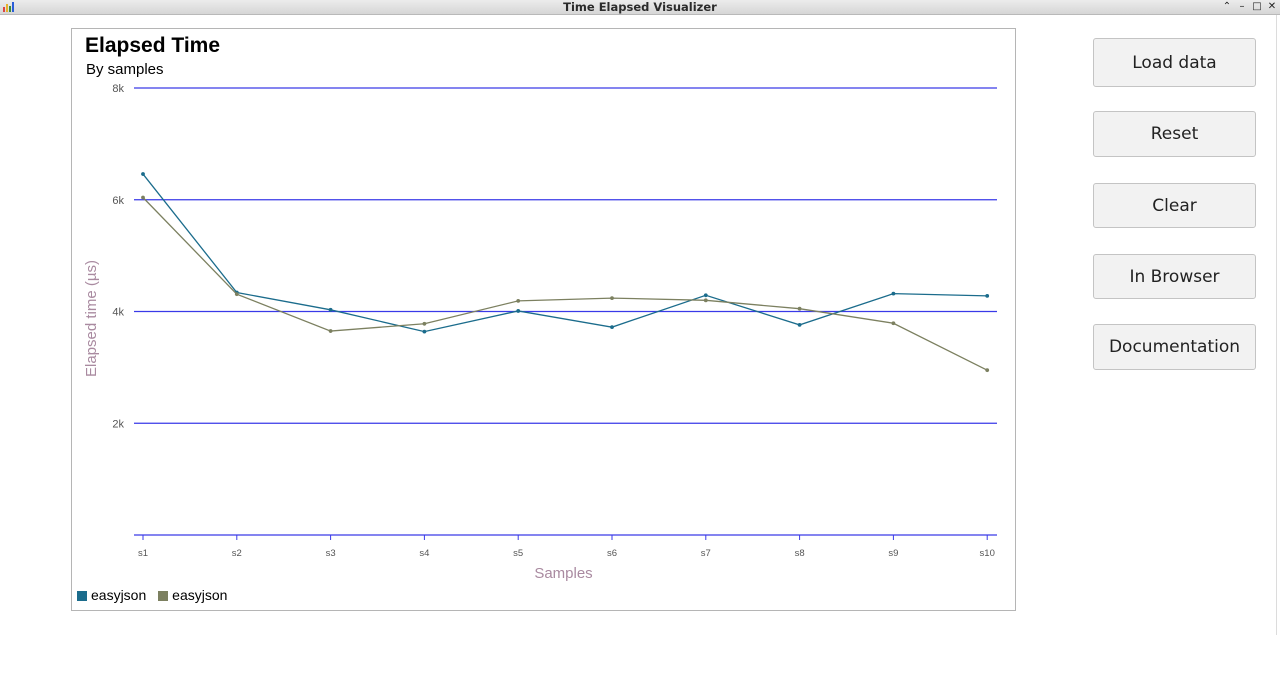 The height and width of the screenshot is (695, 1280). What do you see at coordinates (1276, 325) in the screenshot?
I see `window-edge` at bounding box center [1276, 325].